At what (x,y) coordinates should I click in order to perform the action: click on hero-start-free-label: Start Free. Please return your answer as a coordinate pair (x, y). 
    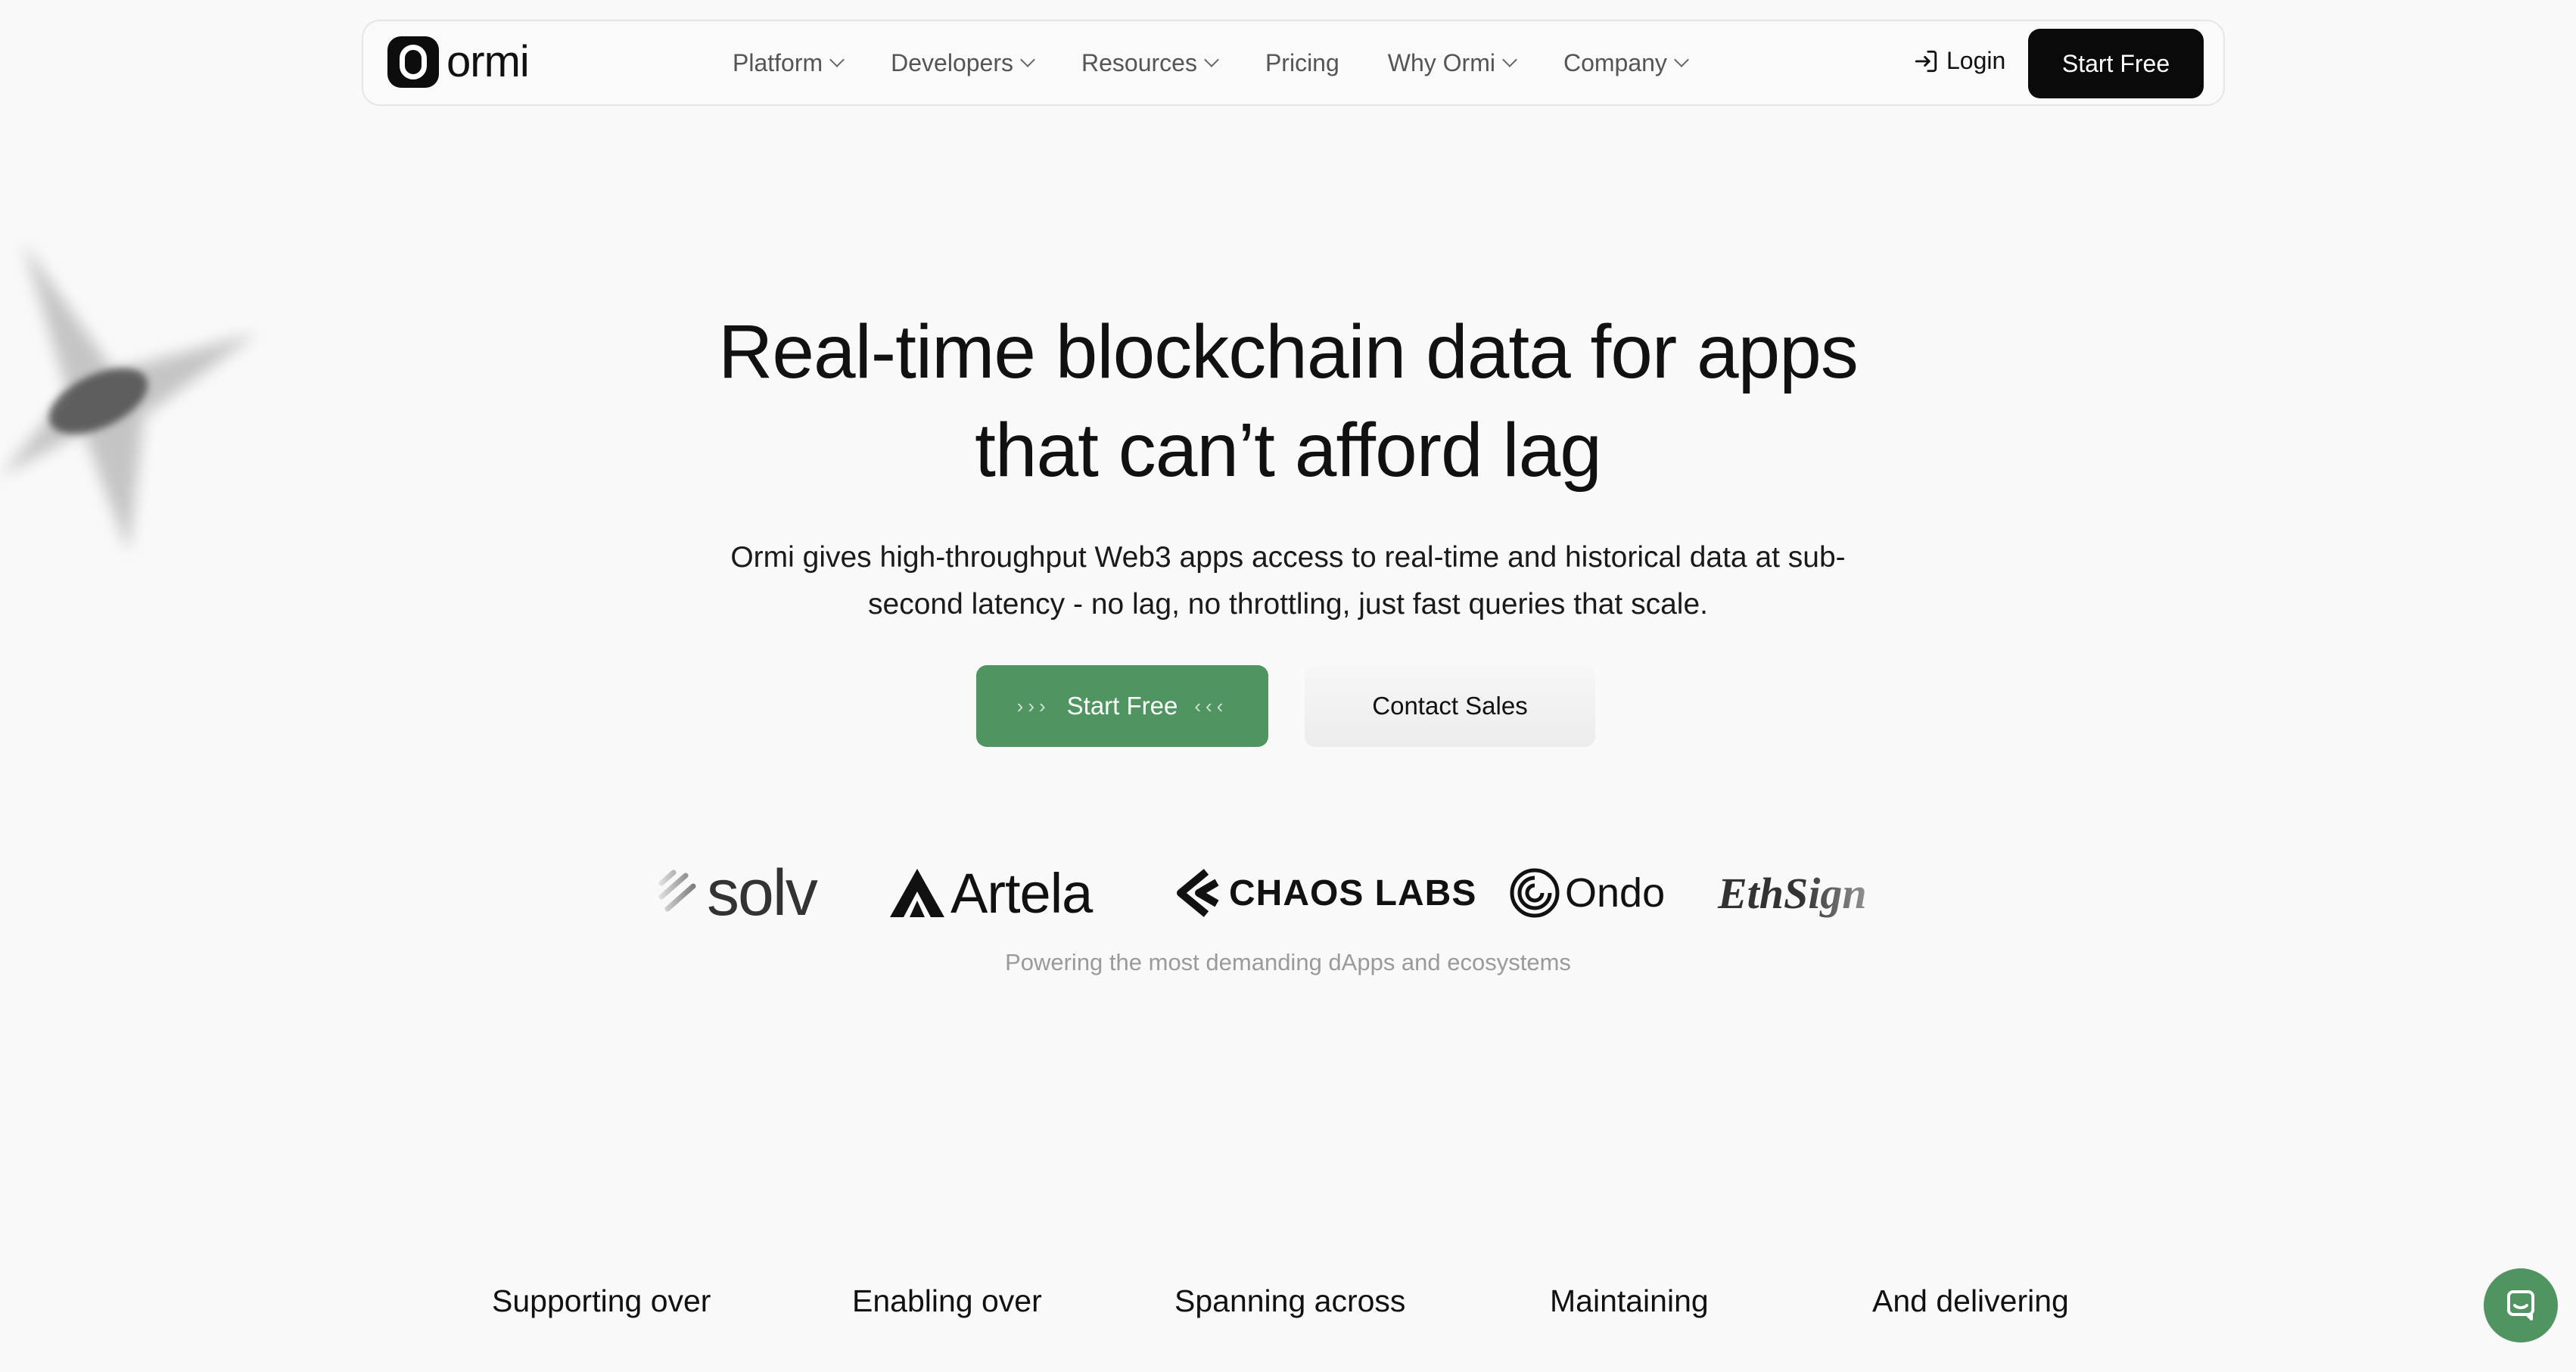
    Looking at the image, I should click on (1122, 706).